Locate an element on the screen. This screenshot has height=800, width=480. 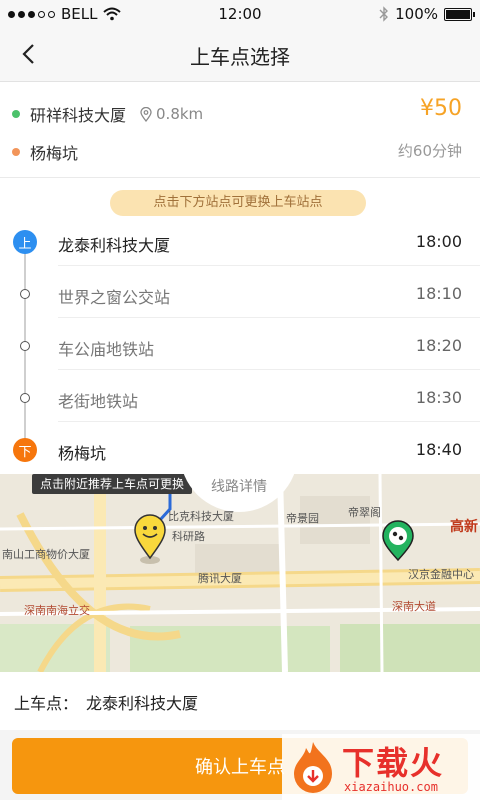
map-label-district: 高新 is located at coordinates (464, 527).